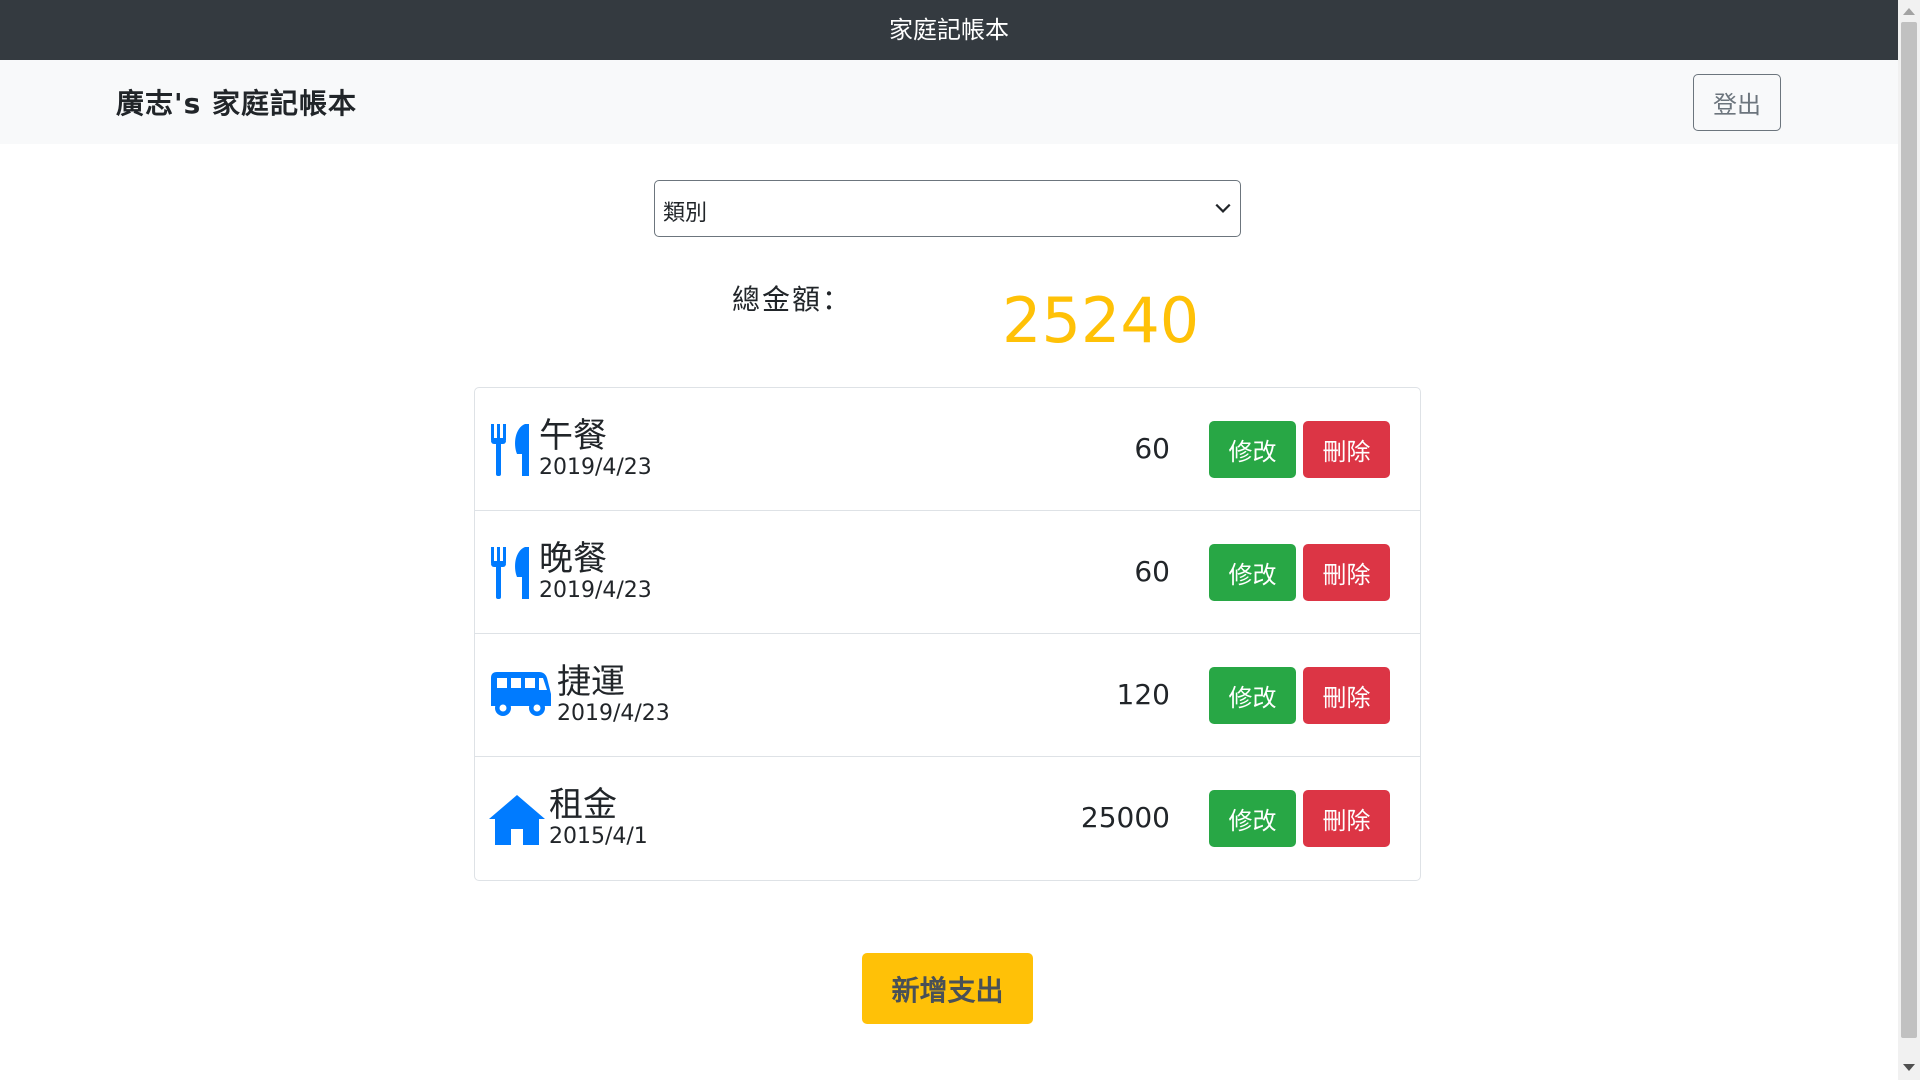 This screenshot has width=1920, height=1080. What do you see at coordinates (949, 102) in the screenshot?
I see `navbar: 廣志's 家庭記帳本 登出` at bounding box center [949, 102].